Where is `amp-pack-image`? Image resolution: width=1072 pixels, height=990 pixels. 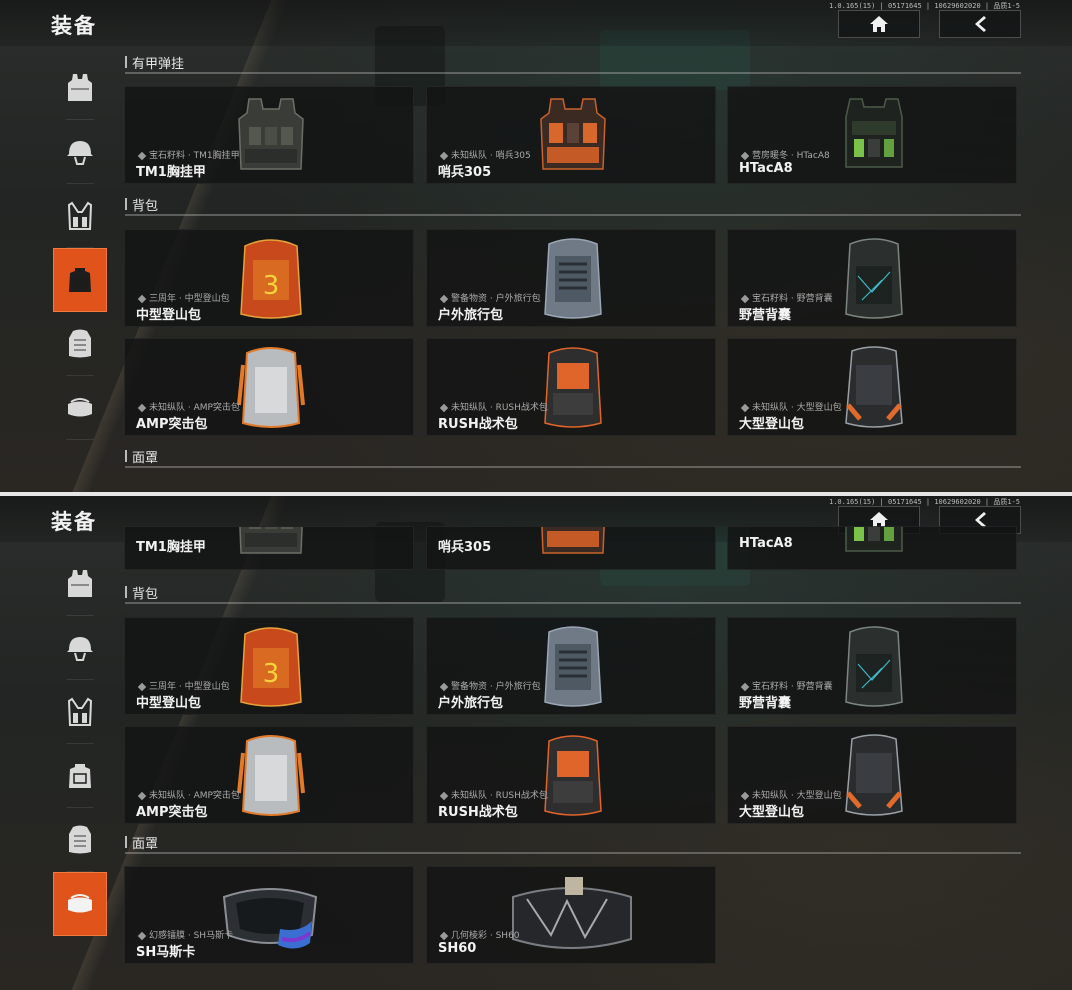
amp-pack-image is located at coordinates (271, 388).